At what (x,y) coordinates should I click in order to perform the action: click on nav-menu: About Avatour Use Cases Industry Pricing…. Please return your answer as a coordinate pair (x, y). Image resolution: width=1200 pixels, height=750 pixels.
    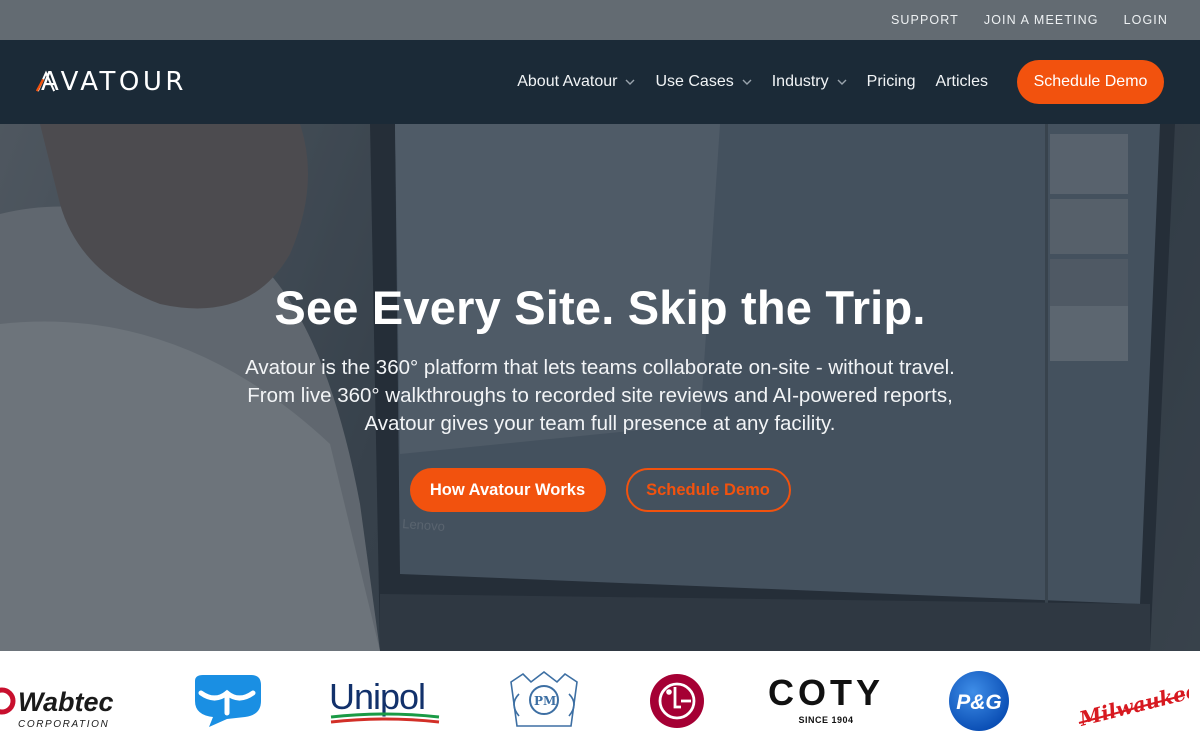
    Looking at the image, I should click on (742, 82).